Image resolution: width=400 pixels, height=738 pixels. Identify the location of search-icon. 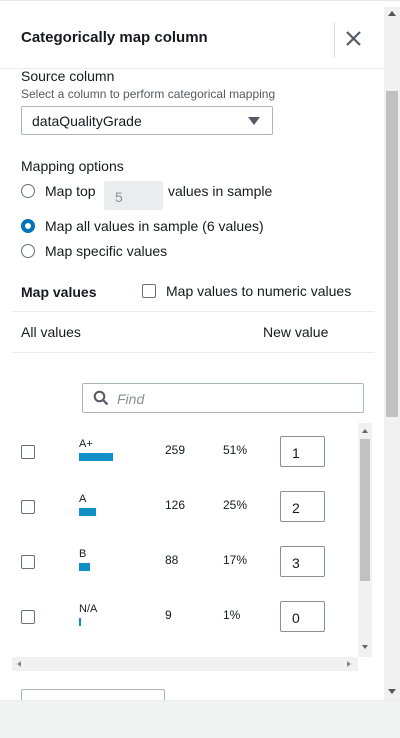
(101, 398).